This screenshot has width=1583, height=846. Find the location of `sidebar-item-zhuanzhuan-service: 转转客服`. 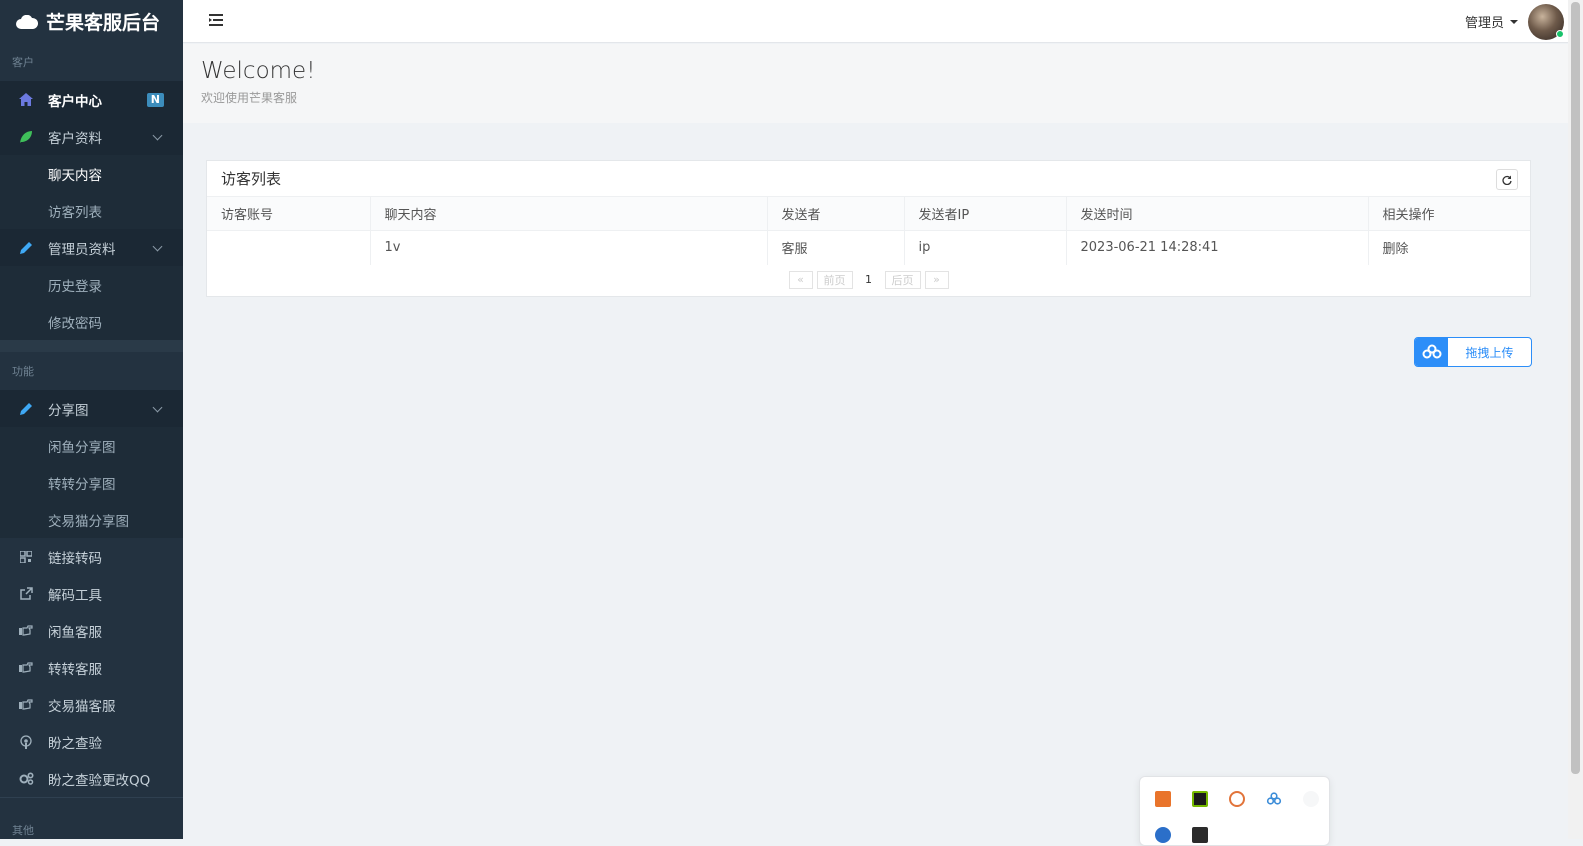

sidebar-item-zhuanzhuan-service: 转转客服 is located at coordinates (91, 667).